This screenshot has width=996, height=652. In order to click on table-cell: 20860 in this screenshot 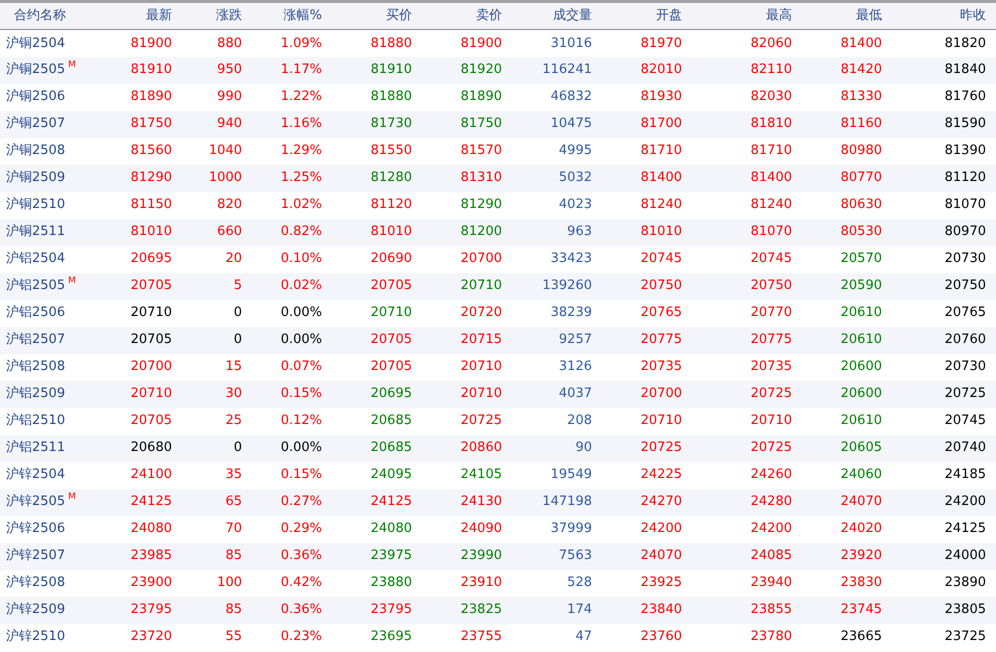, I will do `click(467, 448)`.